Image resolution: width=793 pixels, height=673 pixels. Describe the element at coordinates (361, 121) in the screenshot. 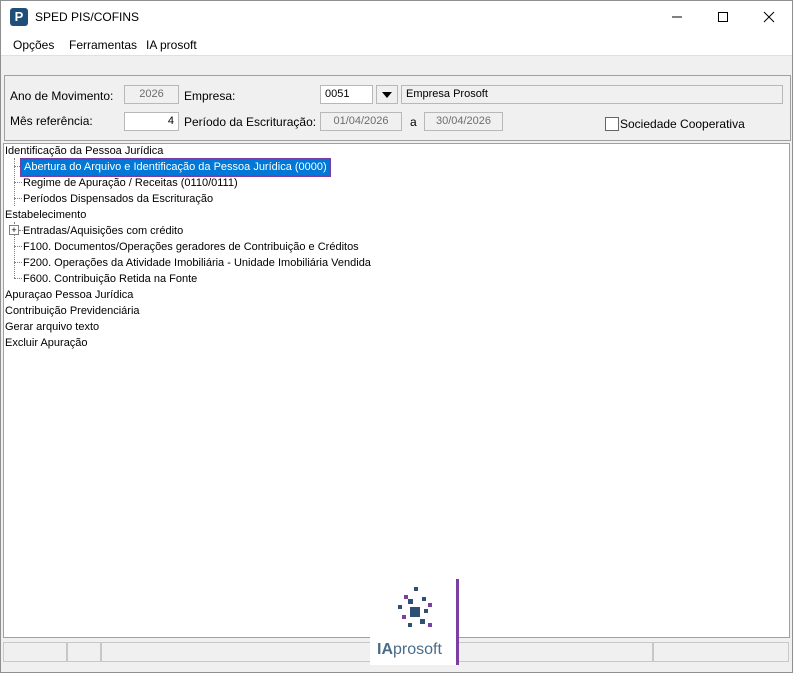

I see `periodo-inicio-field: 01/04/2026` at that location.